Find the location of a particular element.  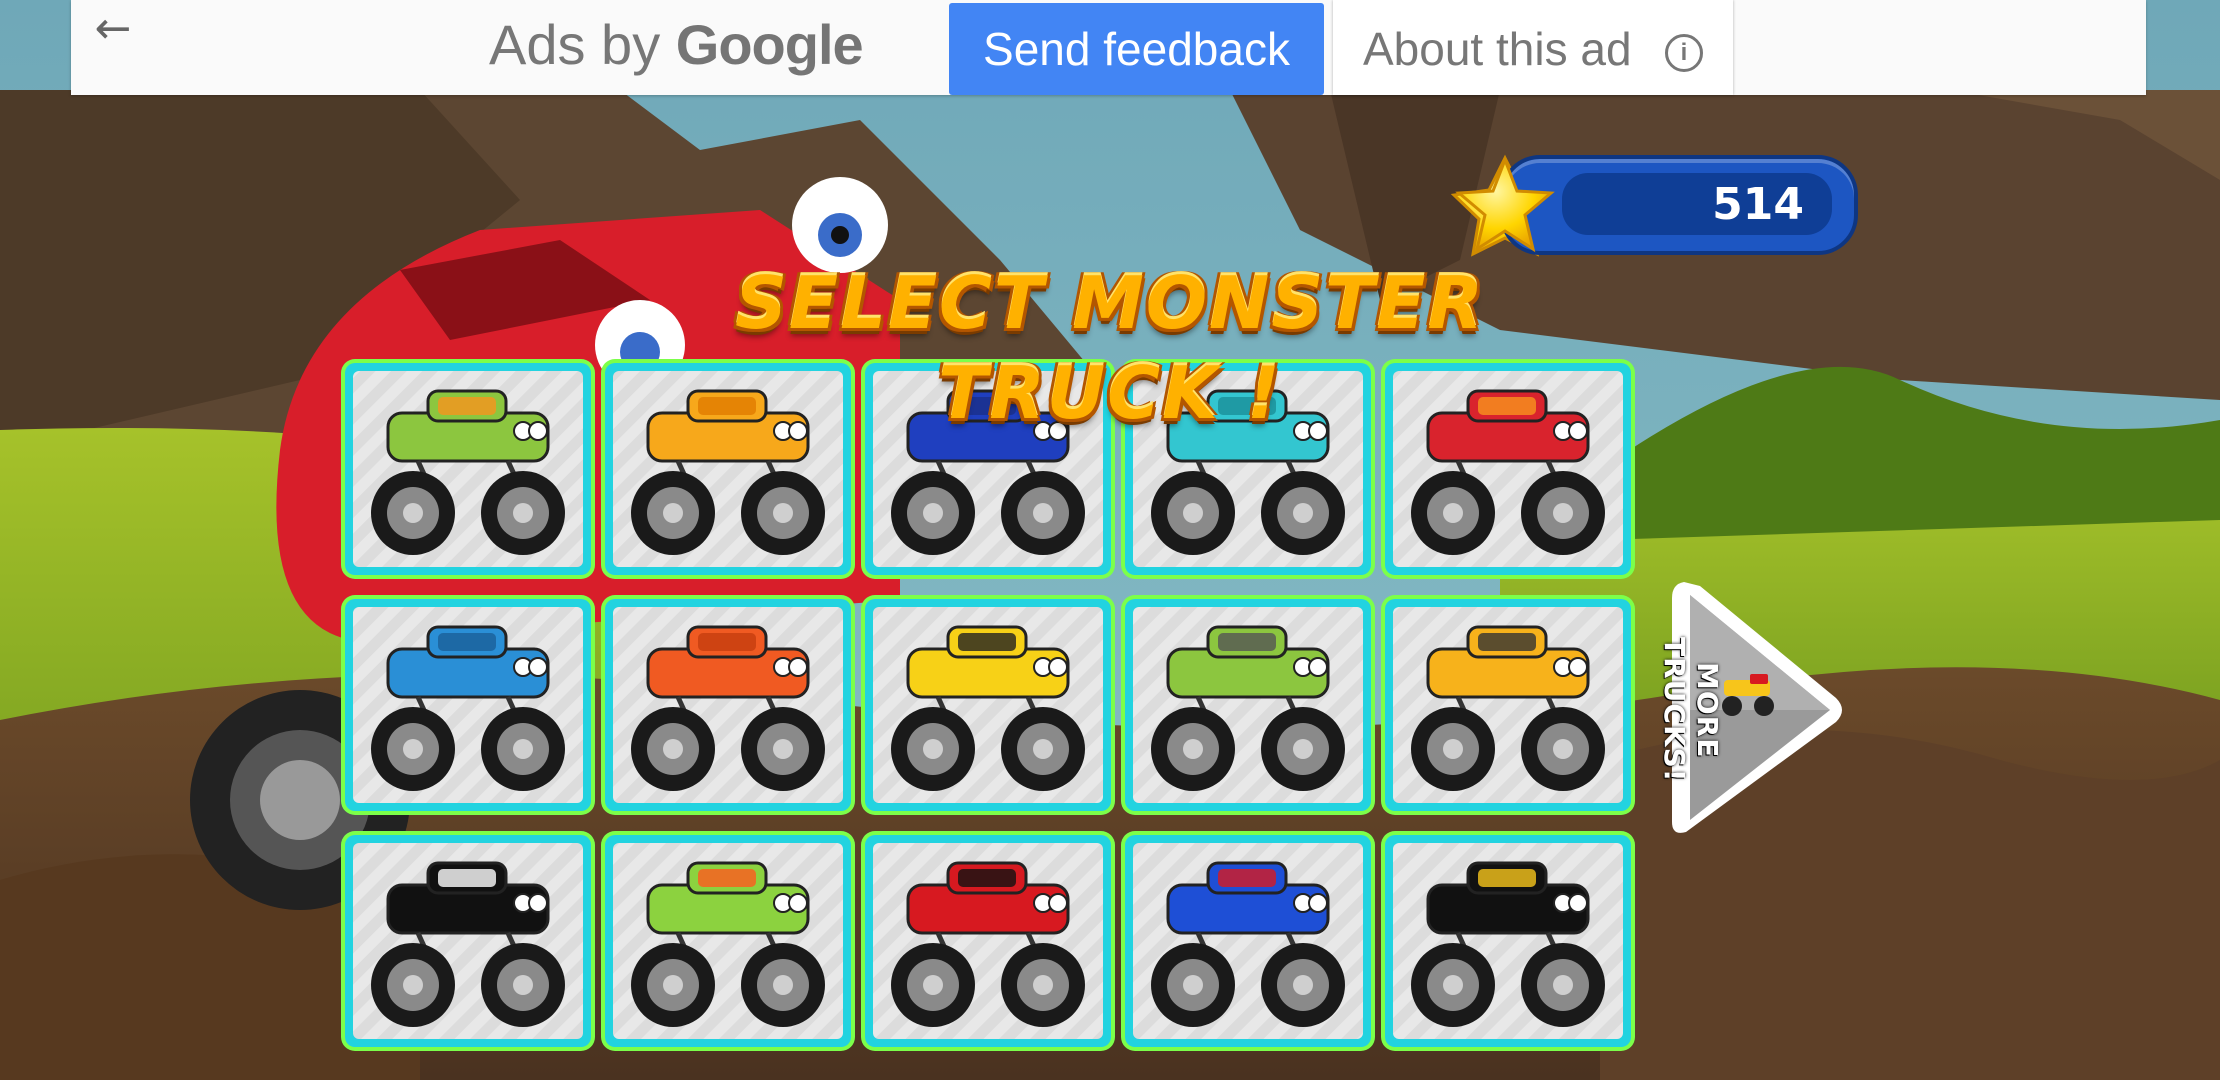

truck-select-button-green-flatbed is located at coordinates (1248, 705).